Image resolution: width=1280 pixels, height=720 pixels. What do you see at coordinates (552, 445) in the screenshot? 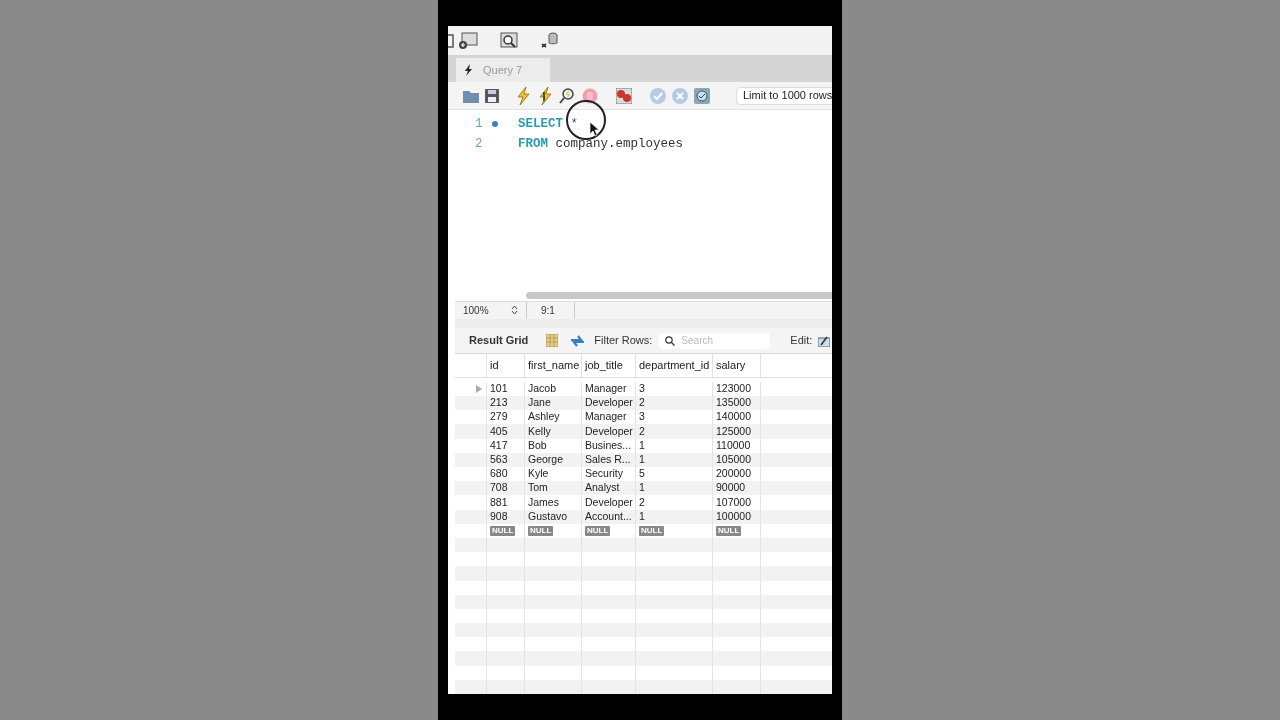
I see `table-cell: Bob` at bounding box center [552, 445].